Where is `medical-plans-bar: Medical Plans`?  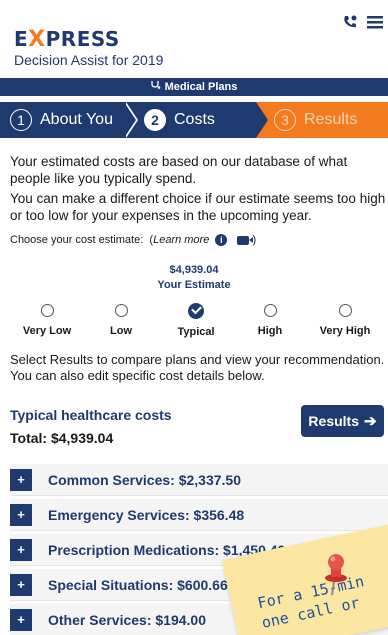 medical-plans-bar: Medical Plans is located at coordinates (194, 87).